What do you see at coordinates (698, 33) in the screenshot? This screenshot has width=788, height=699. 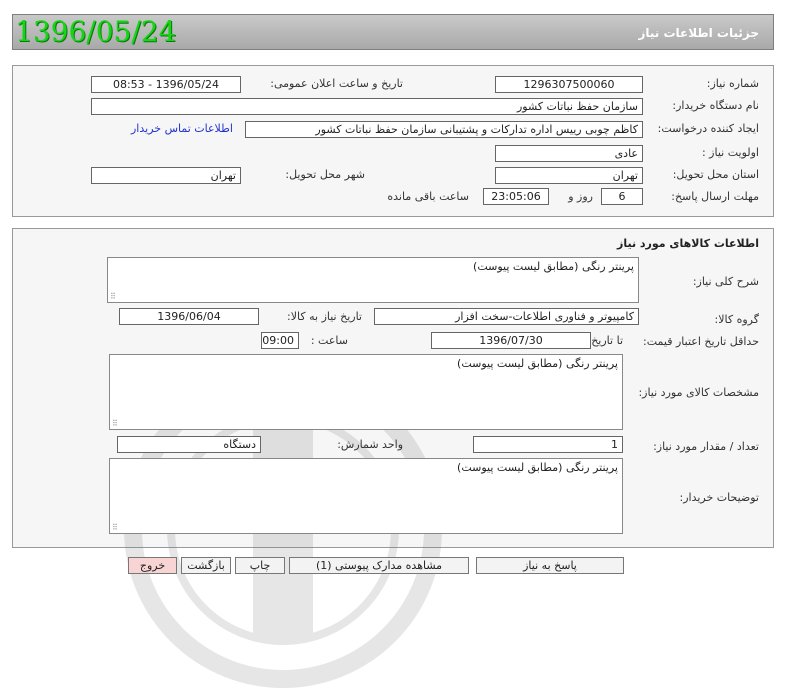 I see `header-title: جزئیات اطلاعات نیاز` at bounding box center [698, 33].